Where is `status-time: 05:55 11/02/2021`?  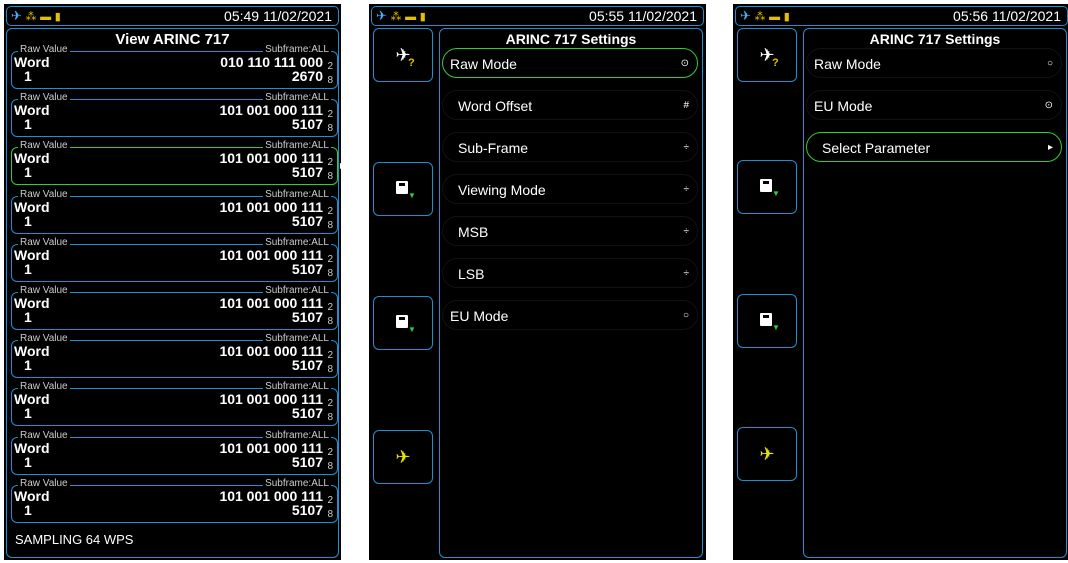
status-time: 05:55 11/02/2021 is located at coordinates (643, 16).